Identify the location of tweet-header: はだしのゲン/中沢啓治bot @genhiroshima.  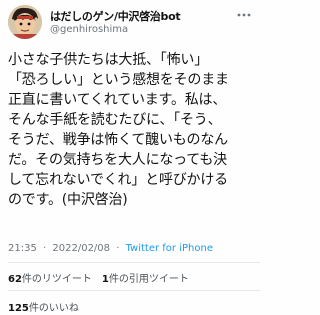
(130, 23).